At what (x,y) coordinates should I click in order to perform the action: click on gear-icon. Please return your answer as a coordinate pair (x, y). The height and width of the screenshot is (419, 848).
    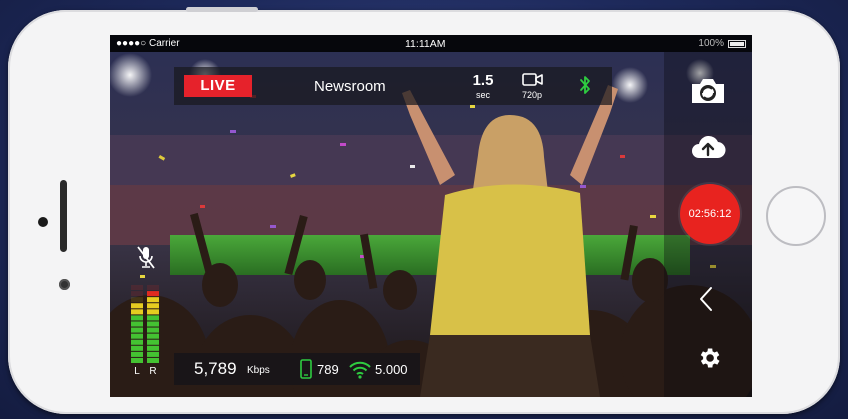
    Looking at the image, I should click on (709, 358).